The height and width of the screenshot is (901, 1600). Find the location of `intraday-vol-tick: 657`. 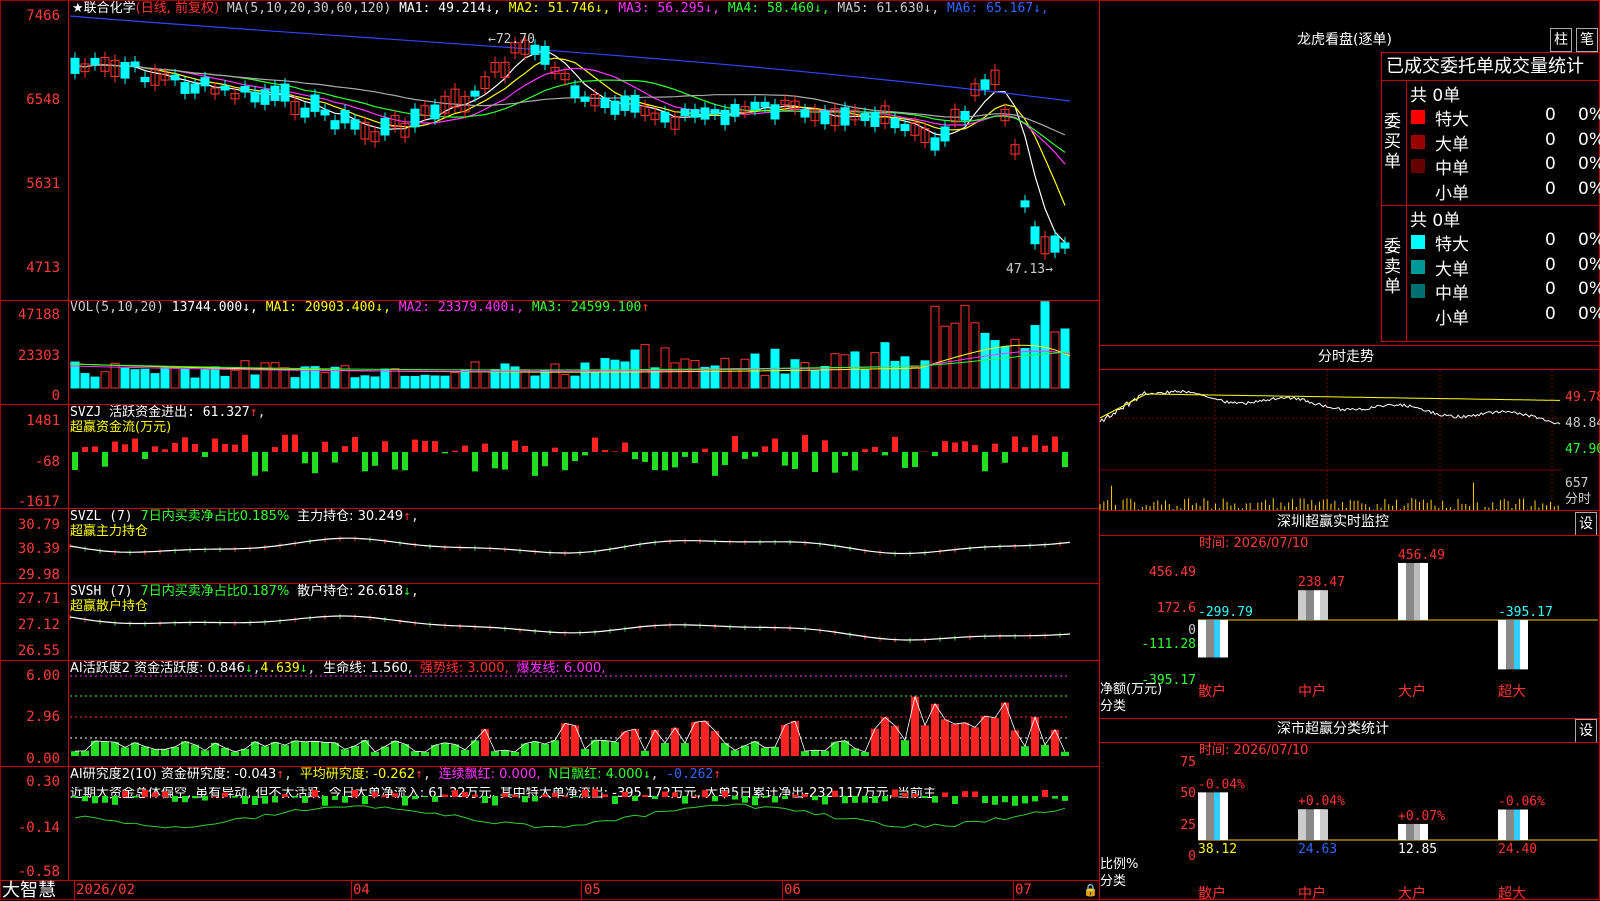

intraday-vol-tick: 657 is located at coordinates (1576, 484).